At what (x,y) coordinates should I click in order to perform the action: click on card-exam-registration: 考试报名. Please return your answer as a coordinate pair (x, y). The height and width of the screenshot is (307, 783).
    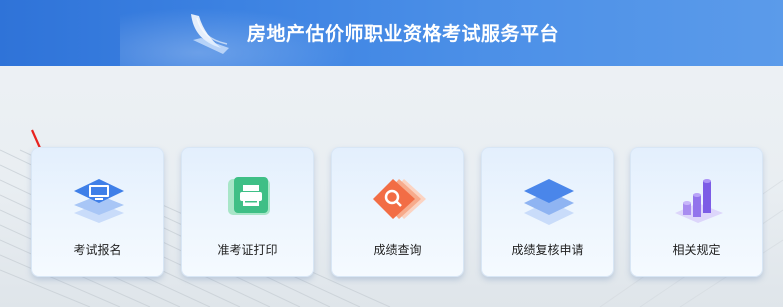
    Looking at the image, I should click on (97, 212).